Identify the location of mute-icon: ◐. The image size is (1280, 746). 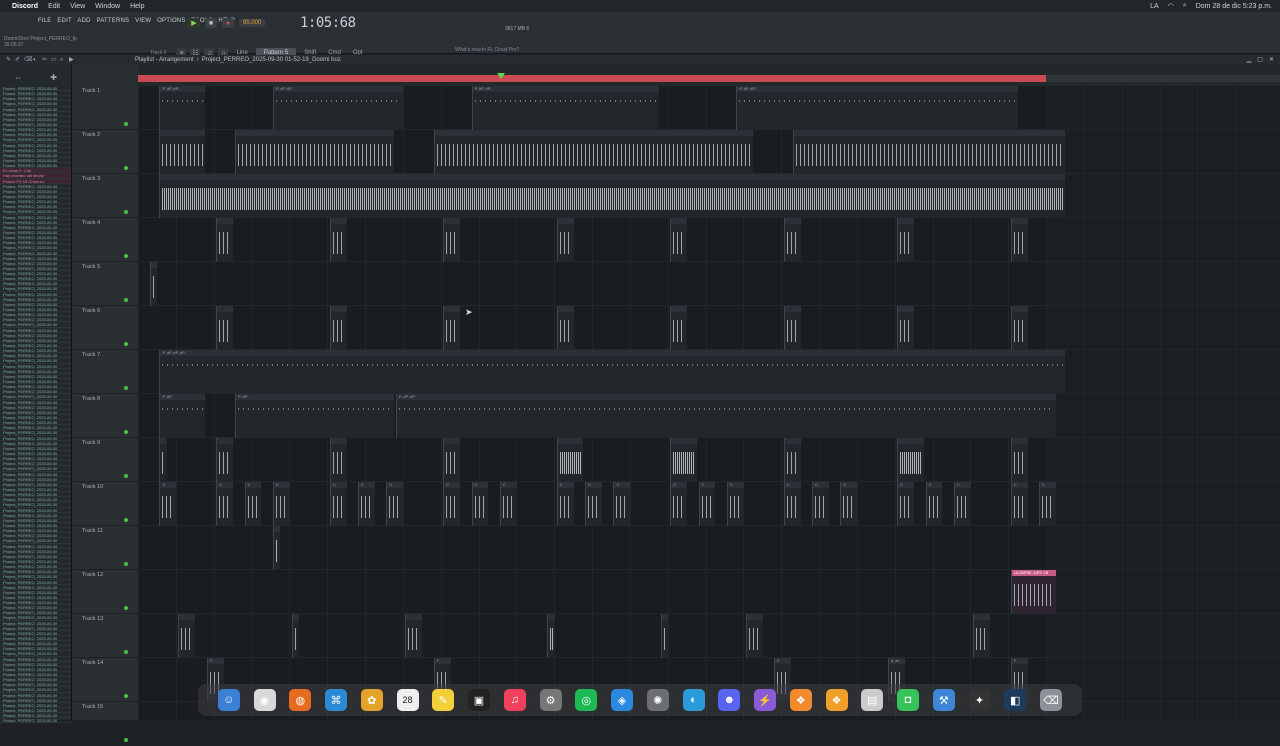
(36, 60).